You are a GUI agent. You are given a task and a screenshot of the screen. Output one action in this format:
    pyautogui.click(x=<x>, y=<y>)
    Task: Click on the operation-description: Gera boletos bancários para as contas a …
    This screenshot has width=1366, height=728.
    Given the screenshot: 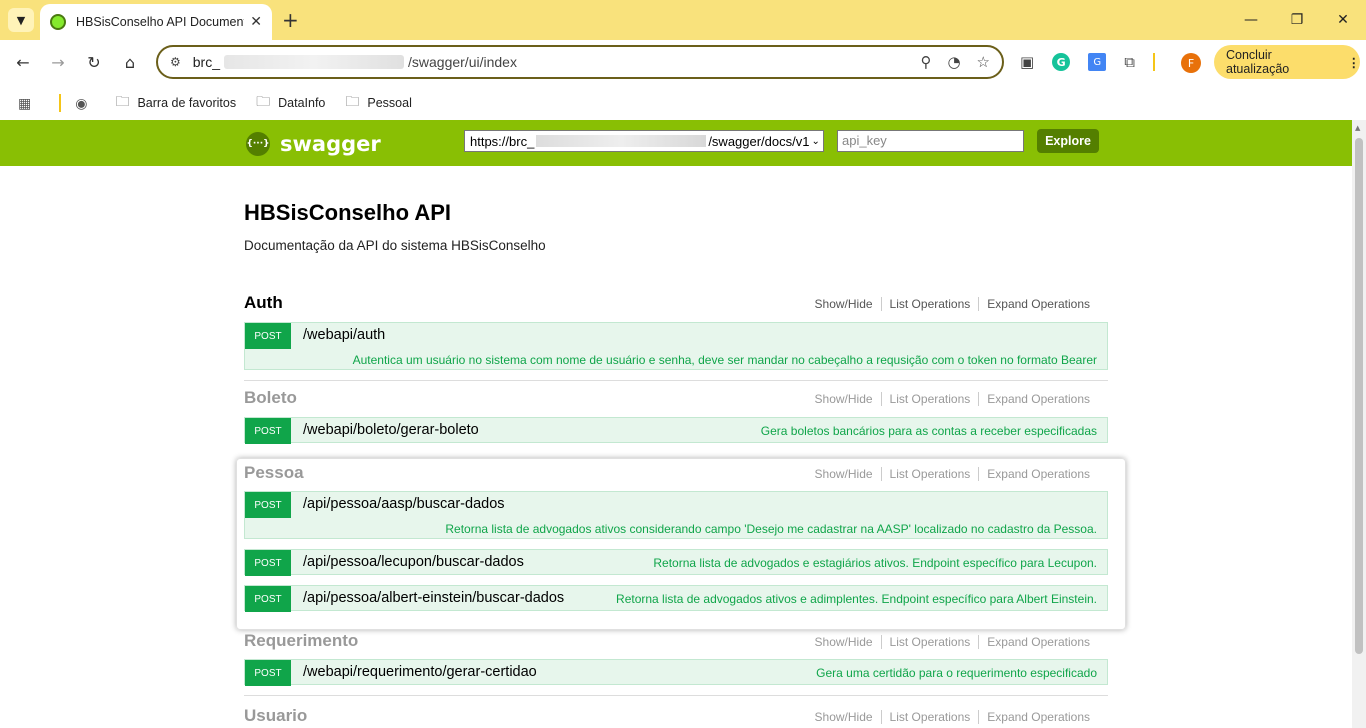 What is the action you would take?
    pyautogui.click(x=929, y=431)
    